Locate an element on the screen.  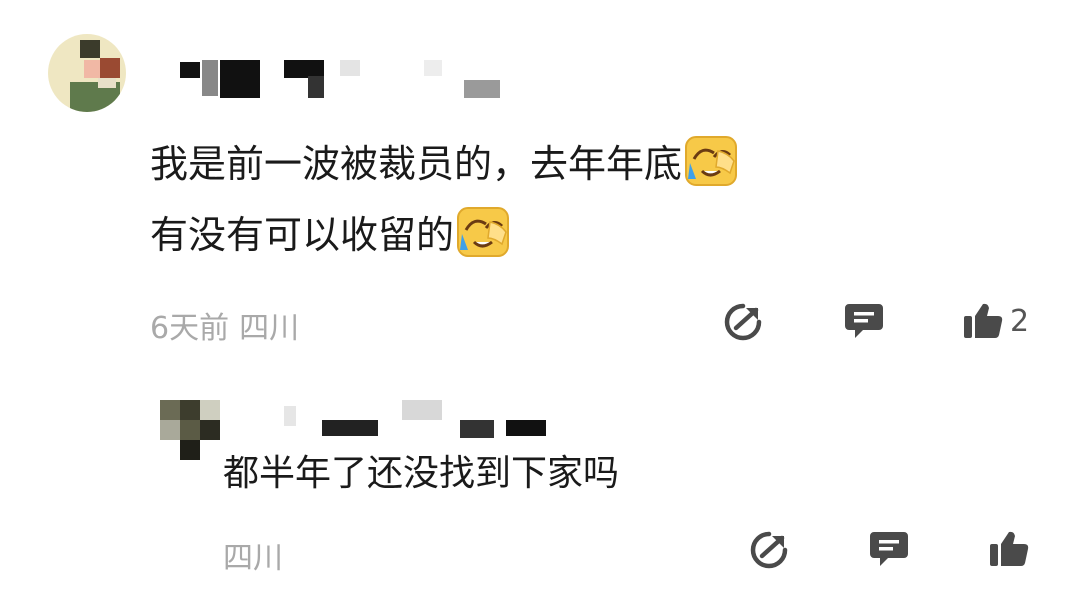
comment-text-line-1: 我是前一波被裁员的，去年年底 is located at coordinates (530, 164).